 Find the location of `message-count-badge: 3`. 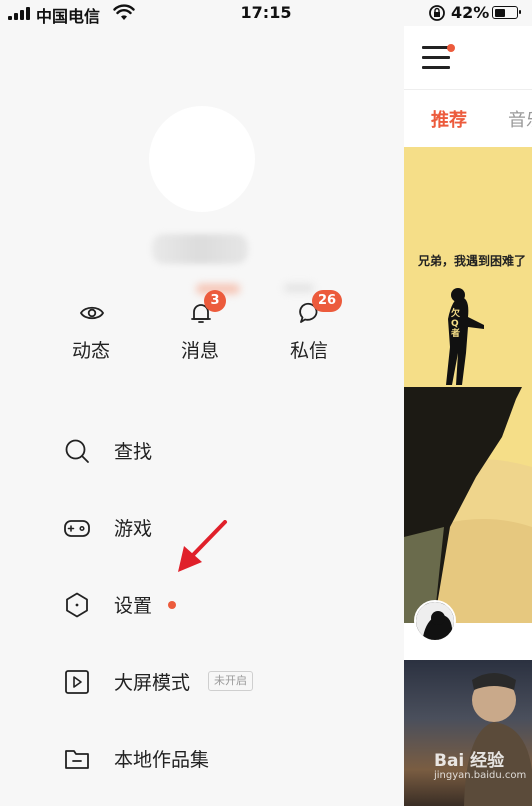

message-count-badge: 3 is located at coordinates (215, 301).